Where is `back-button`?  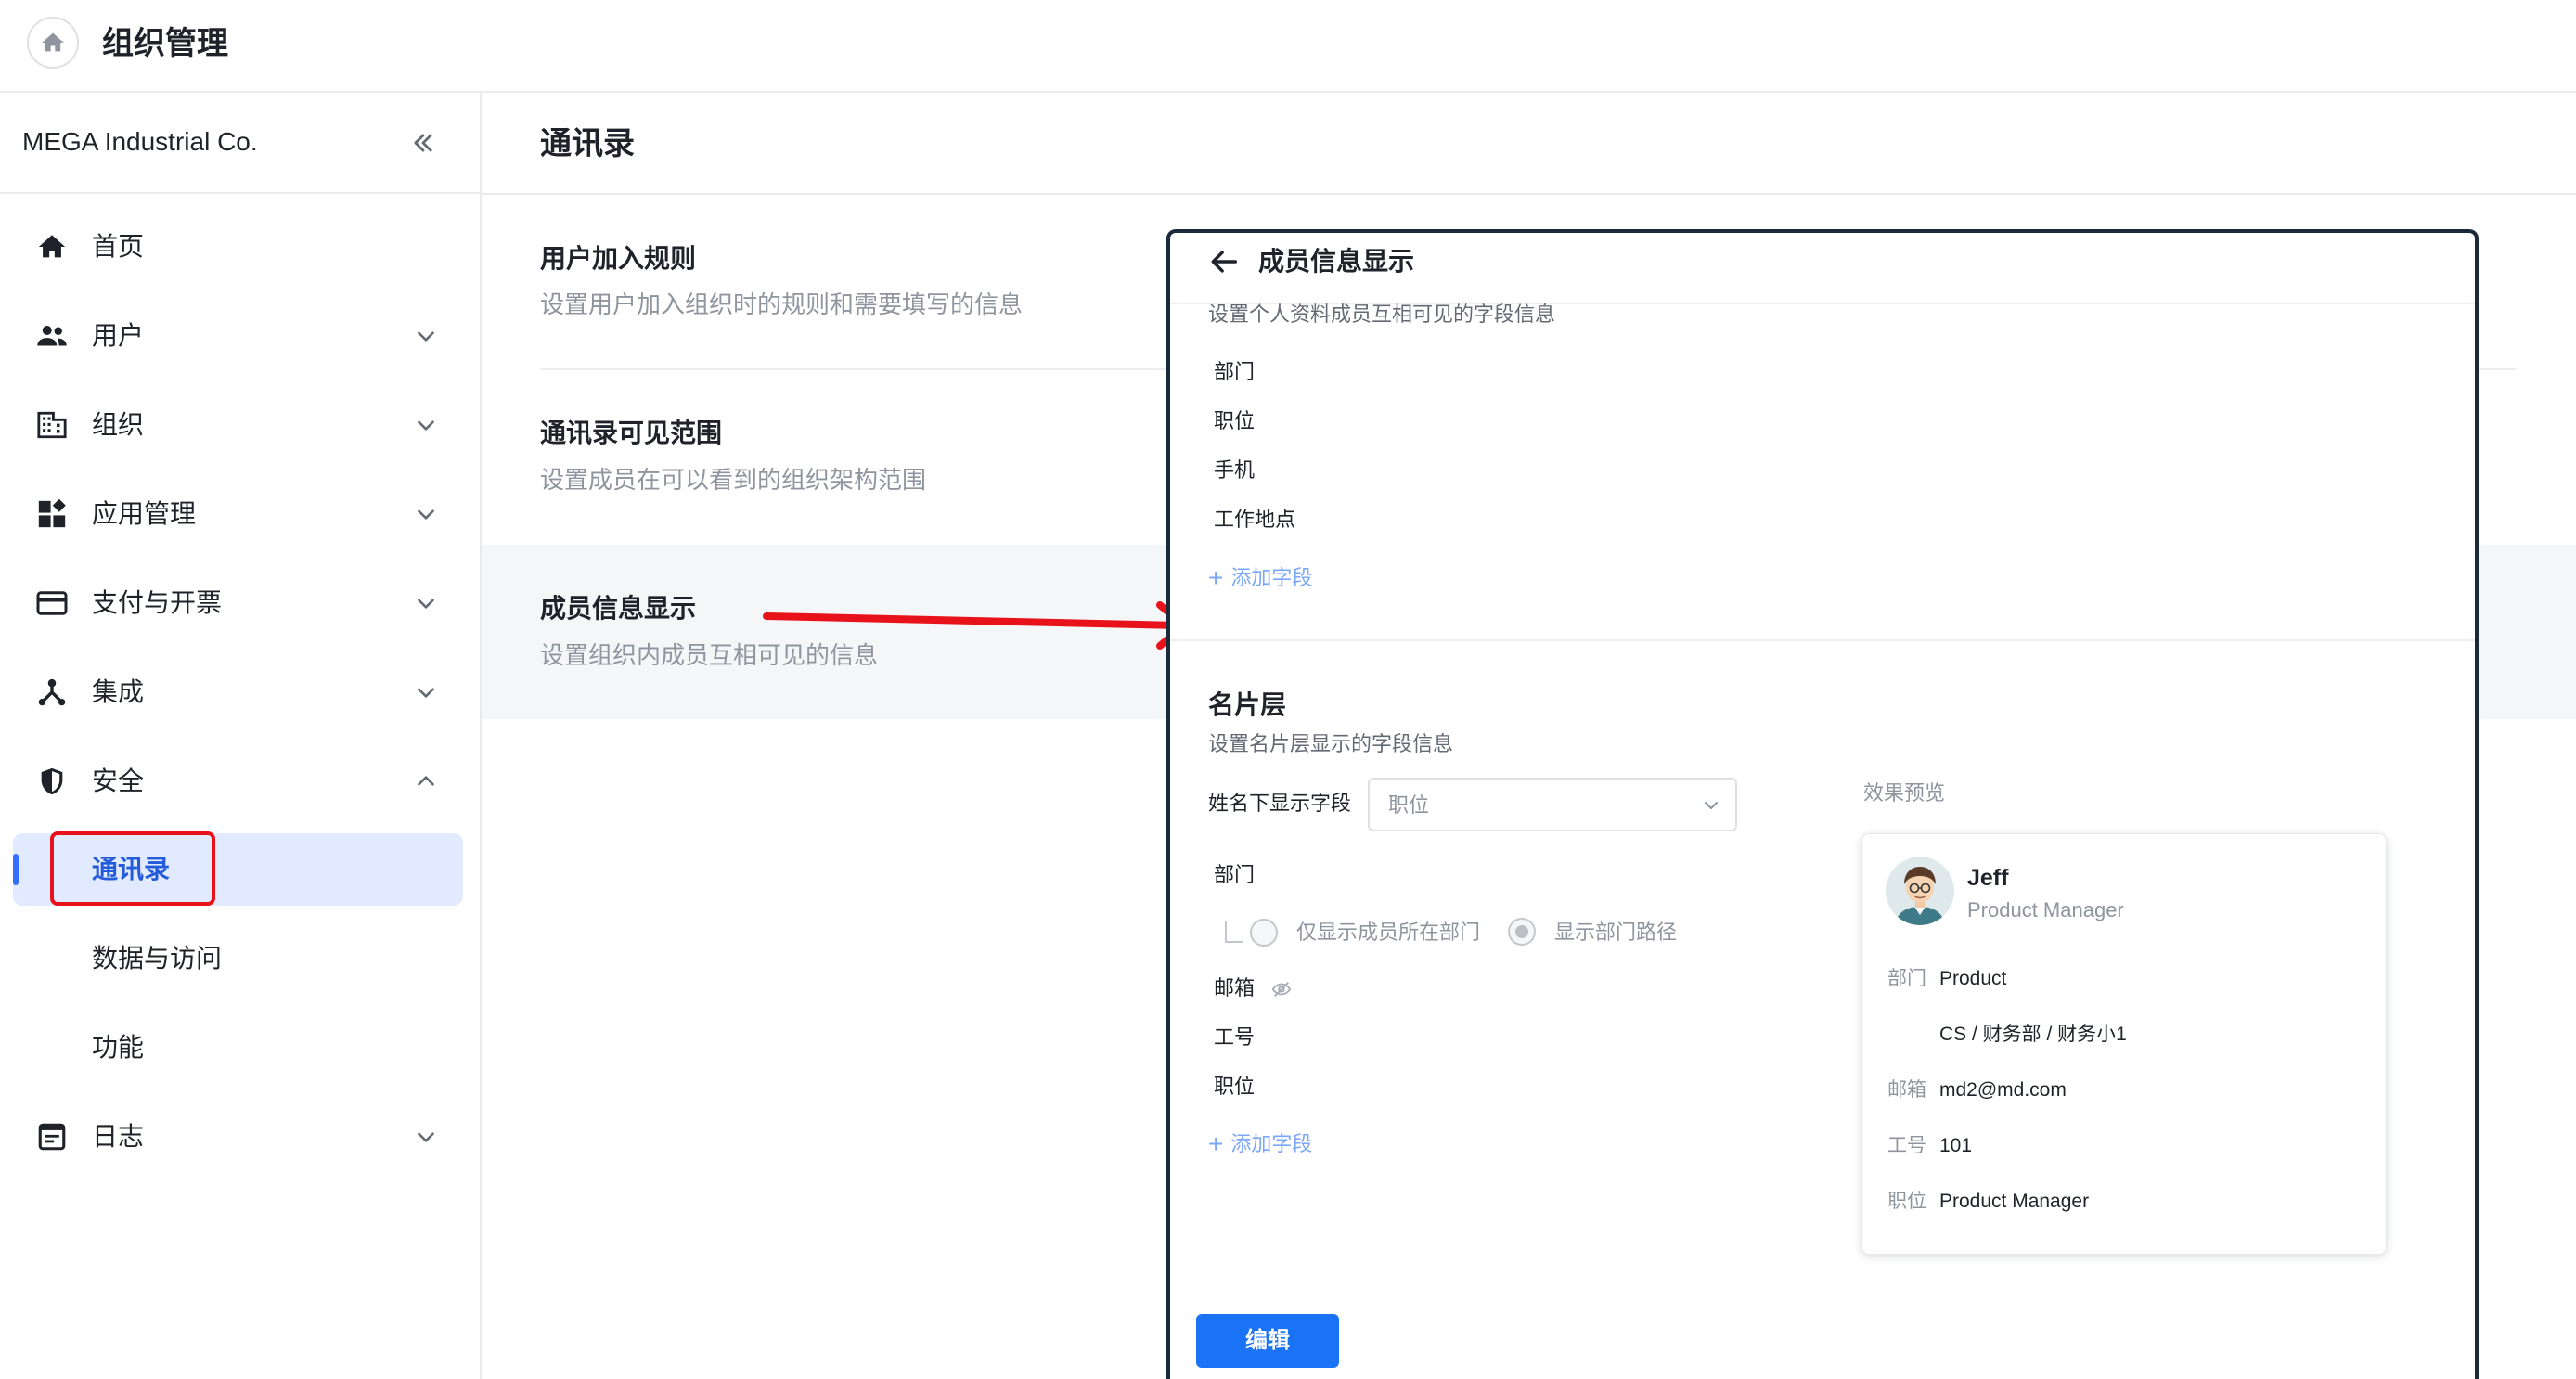 back-button is located at coordinates (1224, 261).